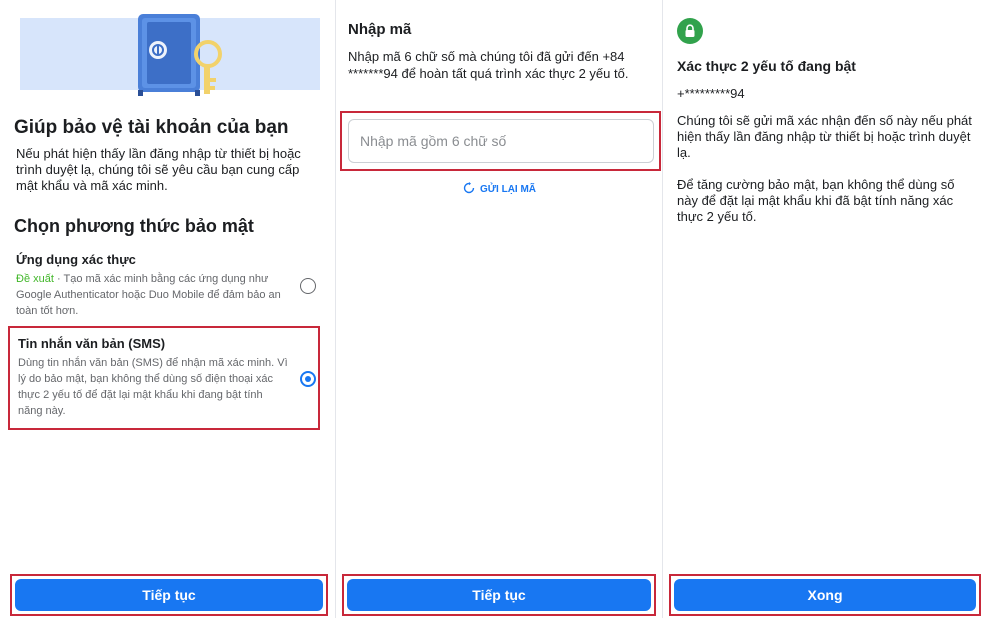  Describe the element at coordinates (308, 286) in the screenshot. I see `radio-unchecked-icon` at that location.